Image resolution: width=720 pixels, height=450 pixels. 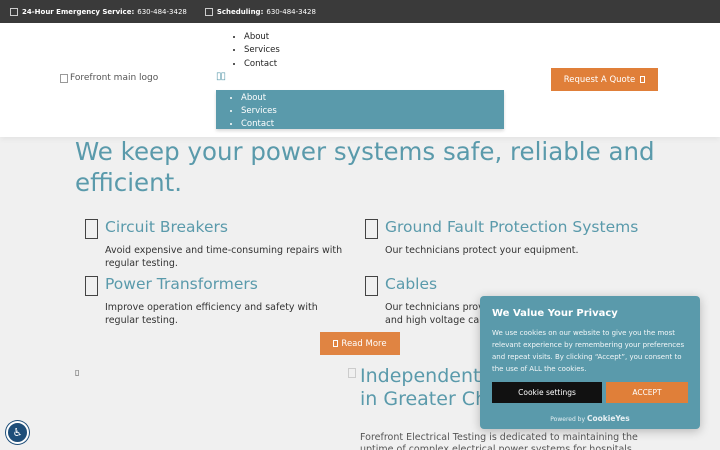 I want to click on scheduling-phone: 630-484-3428, so click(x=291, y=12).